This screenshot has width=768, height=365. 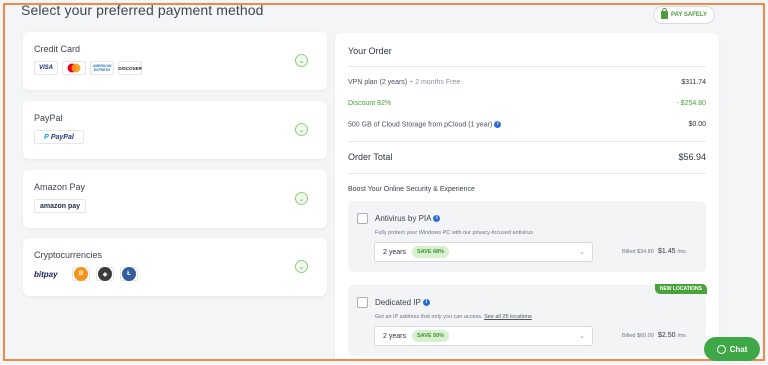 I want to click on ethereum-logo: ◆, so click(x=105, y=274).